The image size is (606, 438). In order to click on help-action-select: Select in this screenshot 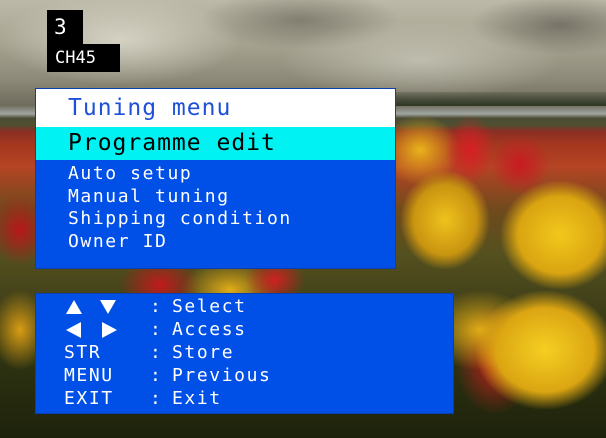, I will do `click(209, 306)`.